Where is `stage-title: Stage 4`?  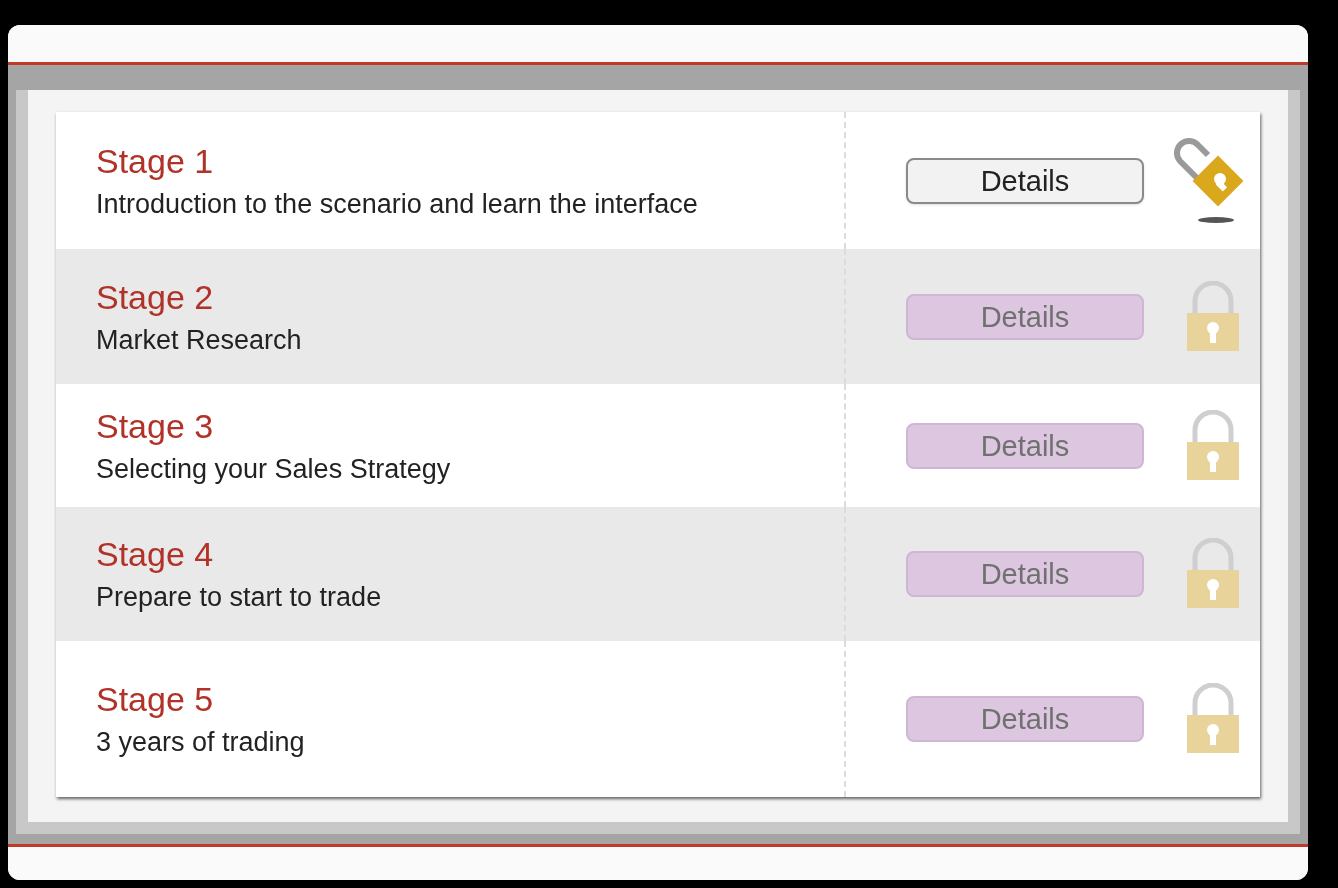
stage-title: Stage 4 is located at coordinates (155, 554).